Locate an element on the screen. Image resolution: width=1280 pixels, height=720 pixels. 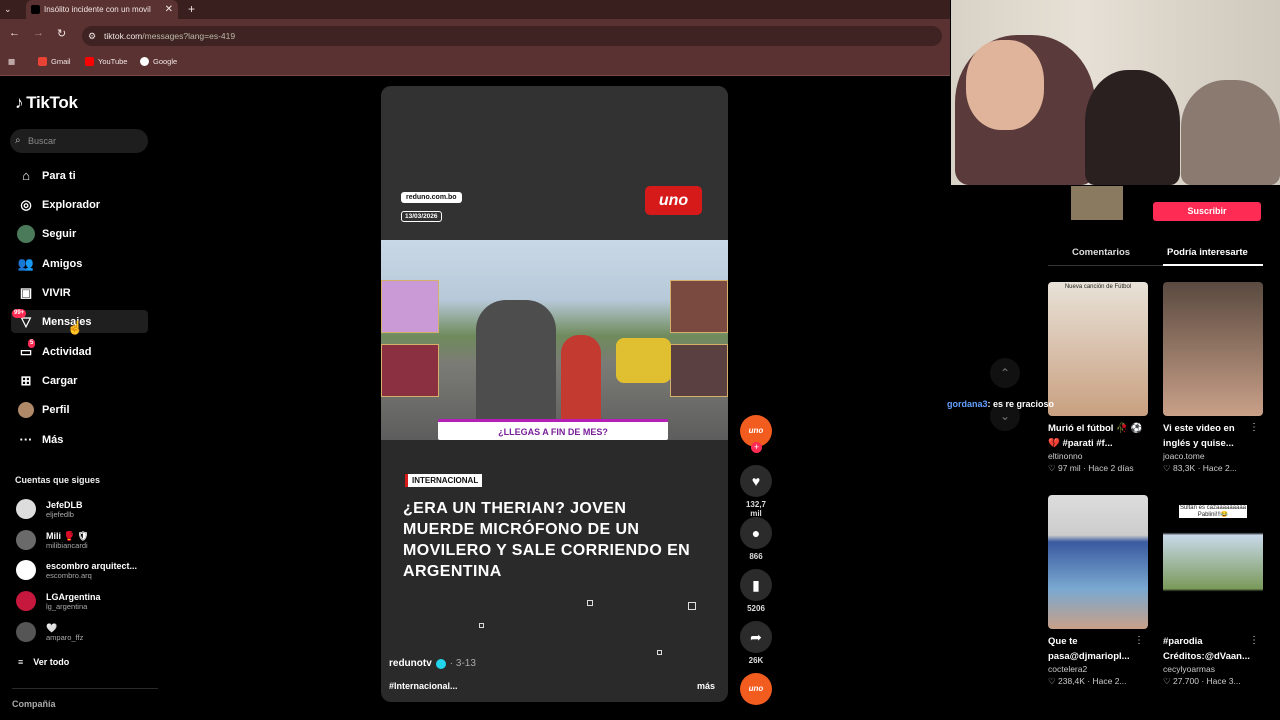
account-handle: amparo_ffz is located at coordinates (65, 637).